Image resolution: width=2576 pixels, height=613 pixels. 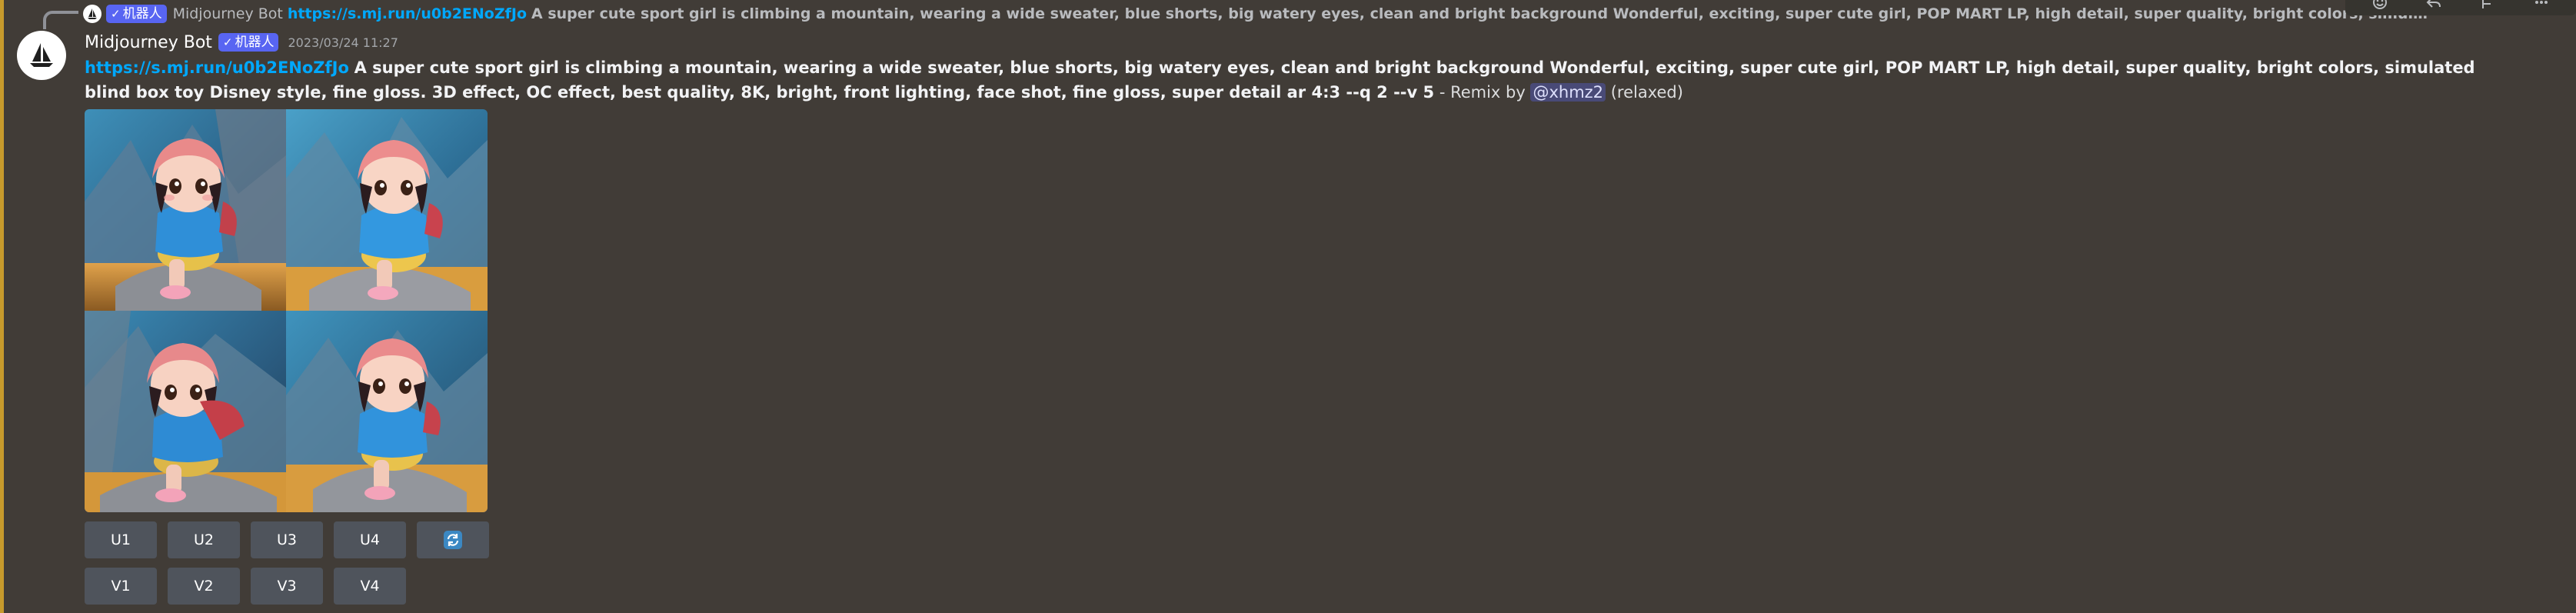 What do you see at coordinates (2486, 4) in the screenshot?
I see `thread-icon` at bounding box center [2486, 4].